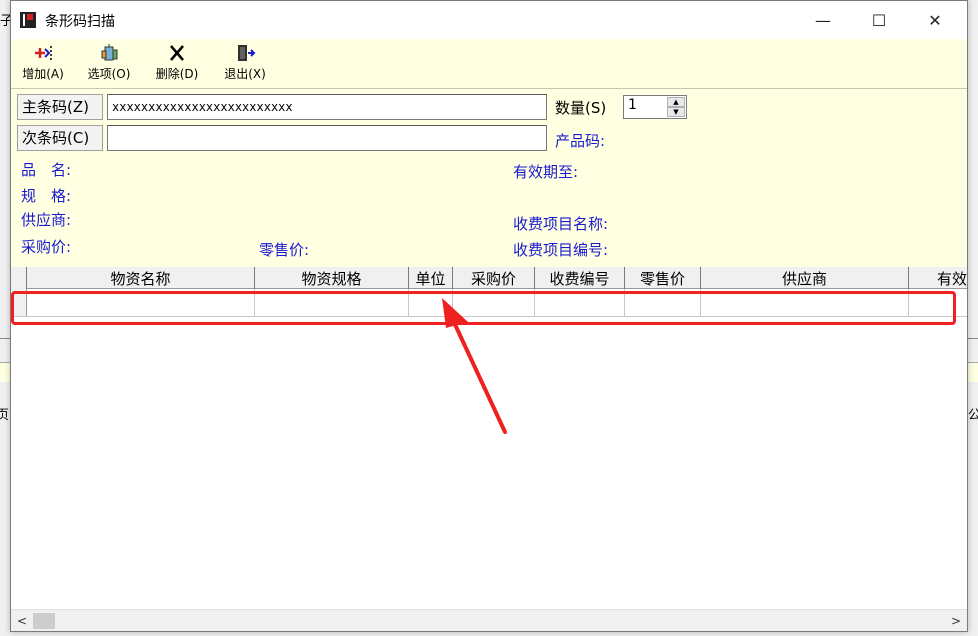  I want to click on exit-door-icon, so click(247, 53).